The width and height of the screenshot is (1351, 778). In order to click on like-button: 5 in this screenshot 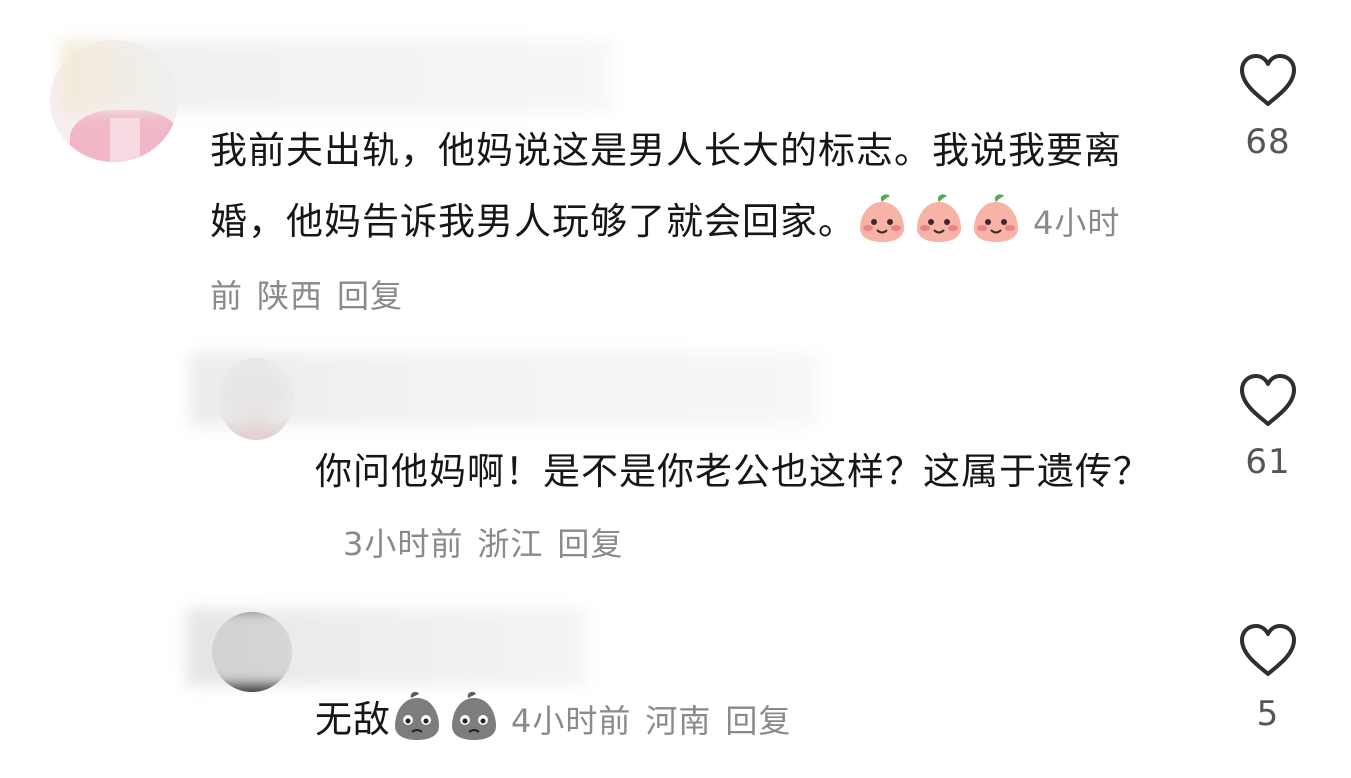, I will do `click(1268, 678)`.